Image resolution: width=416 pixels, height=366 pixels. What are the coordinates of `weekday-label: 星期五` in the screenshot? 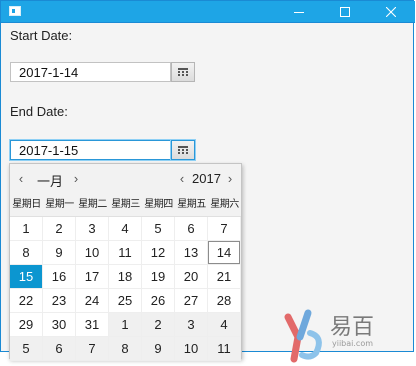 It's located at (191, 204).